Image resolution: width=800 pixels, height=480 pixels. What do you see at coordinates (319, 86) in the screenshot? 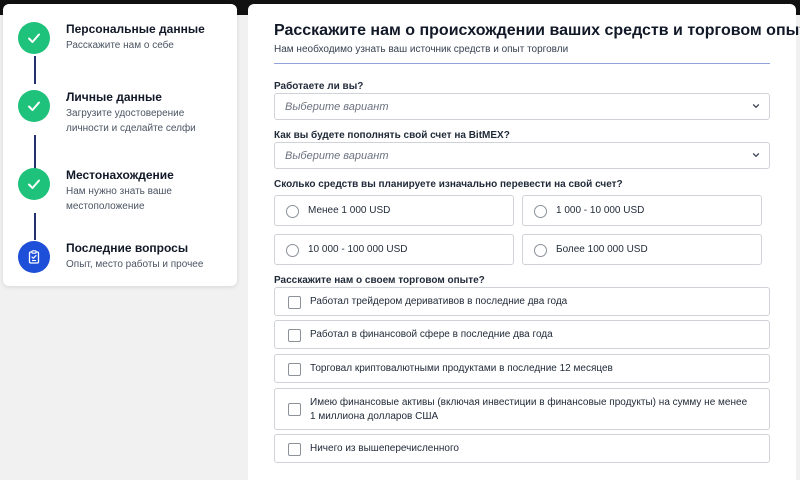
I see `employment-question-label: Работаете ли вы?` at bounding box center [319, 86].